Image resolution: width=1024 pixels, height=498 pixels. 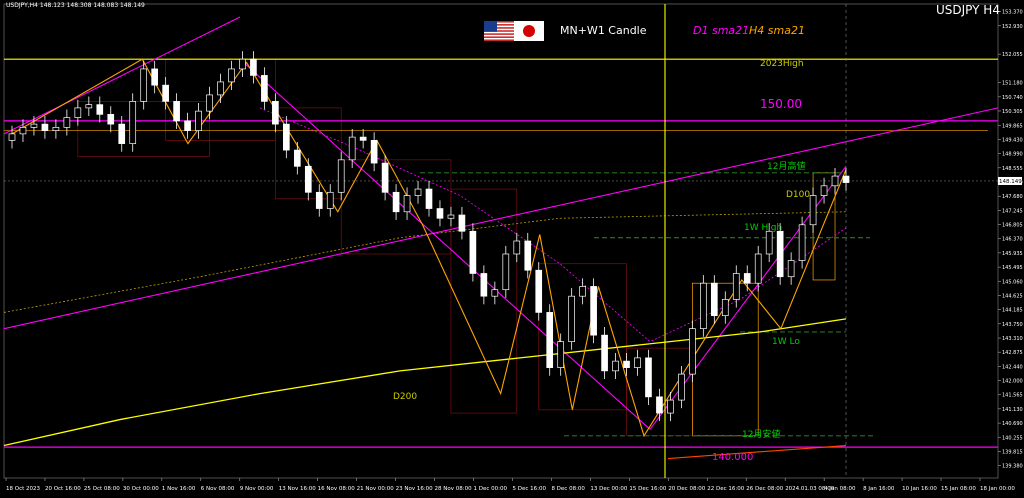 What do you see at coordinates (1012, 211) in the screenshot?
I see `y-tick-label: 147.245` at bounding box center [1012, 211].